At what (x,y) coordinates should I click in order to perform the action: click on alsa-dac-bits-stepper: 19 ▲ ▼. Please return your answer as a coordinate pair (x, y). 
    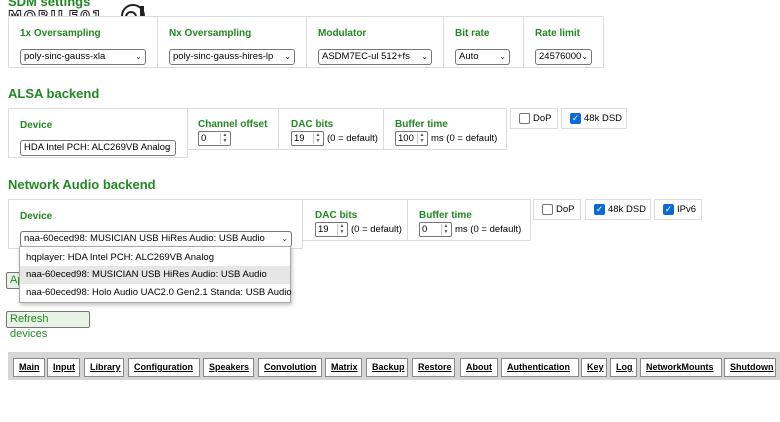
    Looking at the image, I should click on (307, 138).